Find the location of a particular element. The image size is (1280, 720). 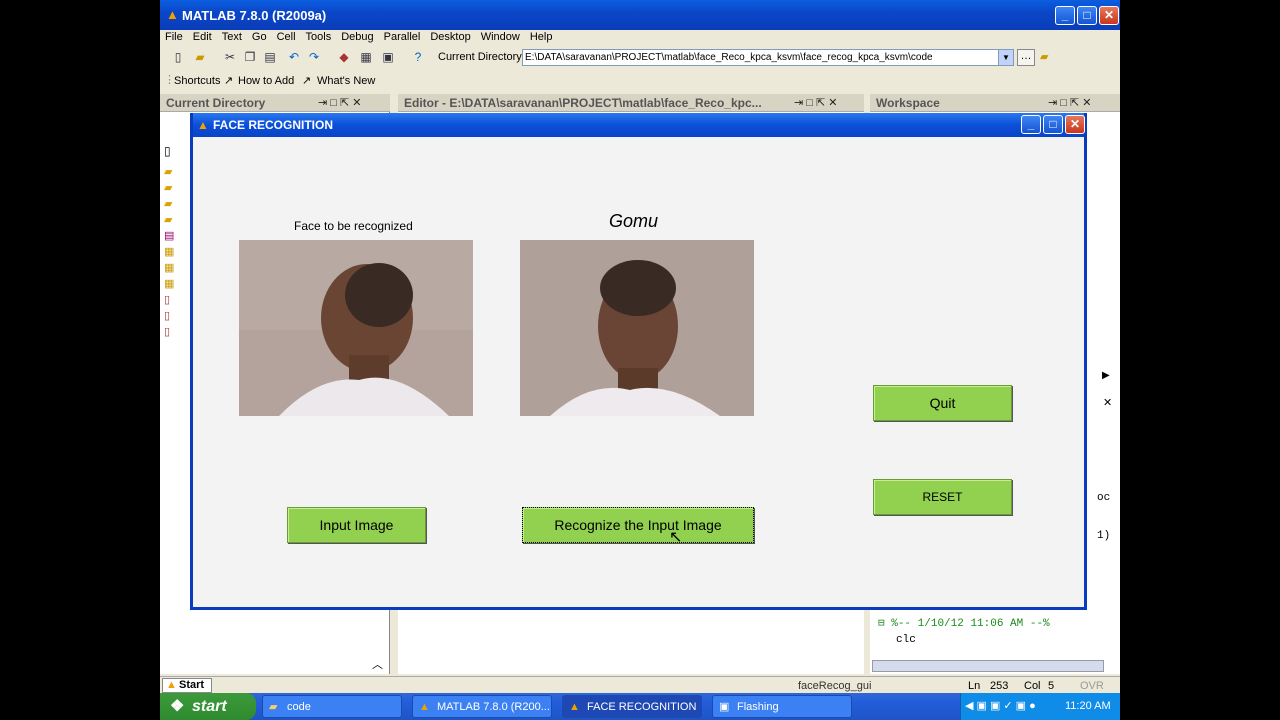

menu-cell: Cell is located at coordinates (286, 37).